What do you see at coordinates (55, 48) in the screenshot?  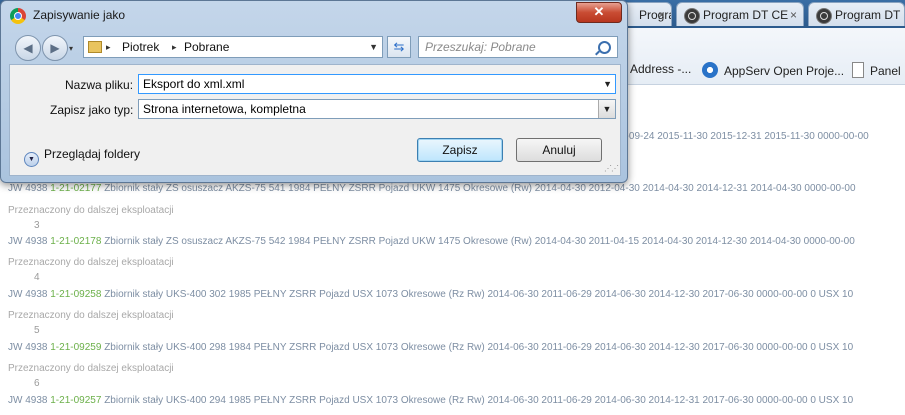 I see `forward-button: ▶` at bounding box center [55, 48].